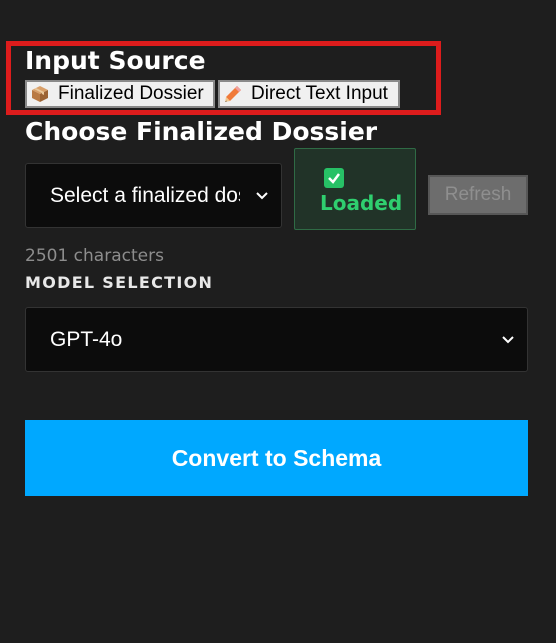 This screenshot has width=556, height=643. Describe the element at coordinates (201, 131) in the screenshot. I see `choose-dossier-heading: Choose Finalized Dossier` at that location.